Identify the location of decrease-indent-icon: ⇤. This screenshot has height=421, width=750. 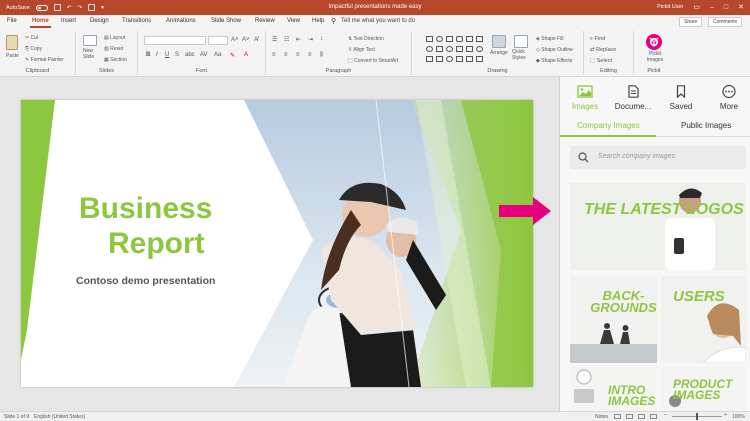
(298, 39).